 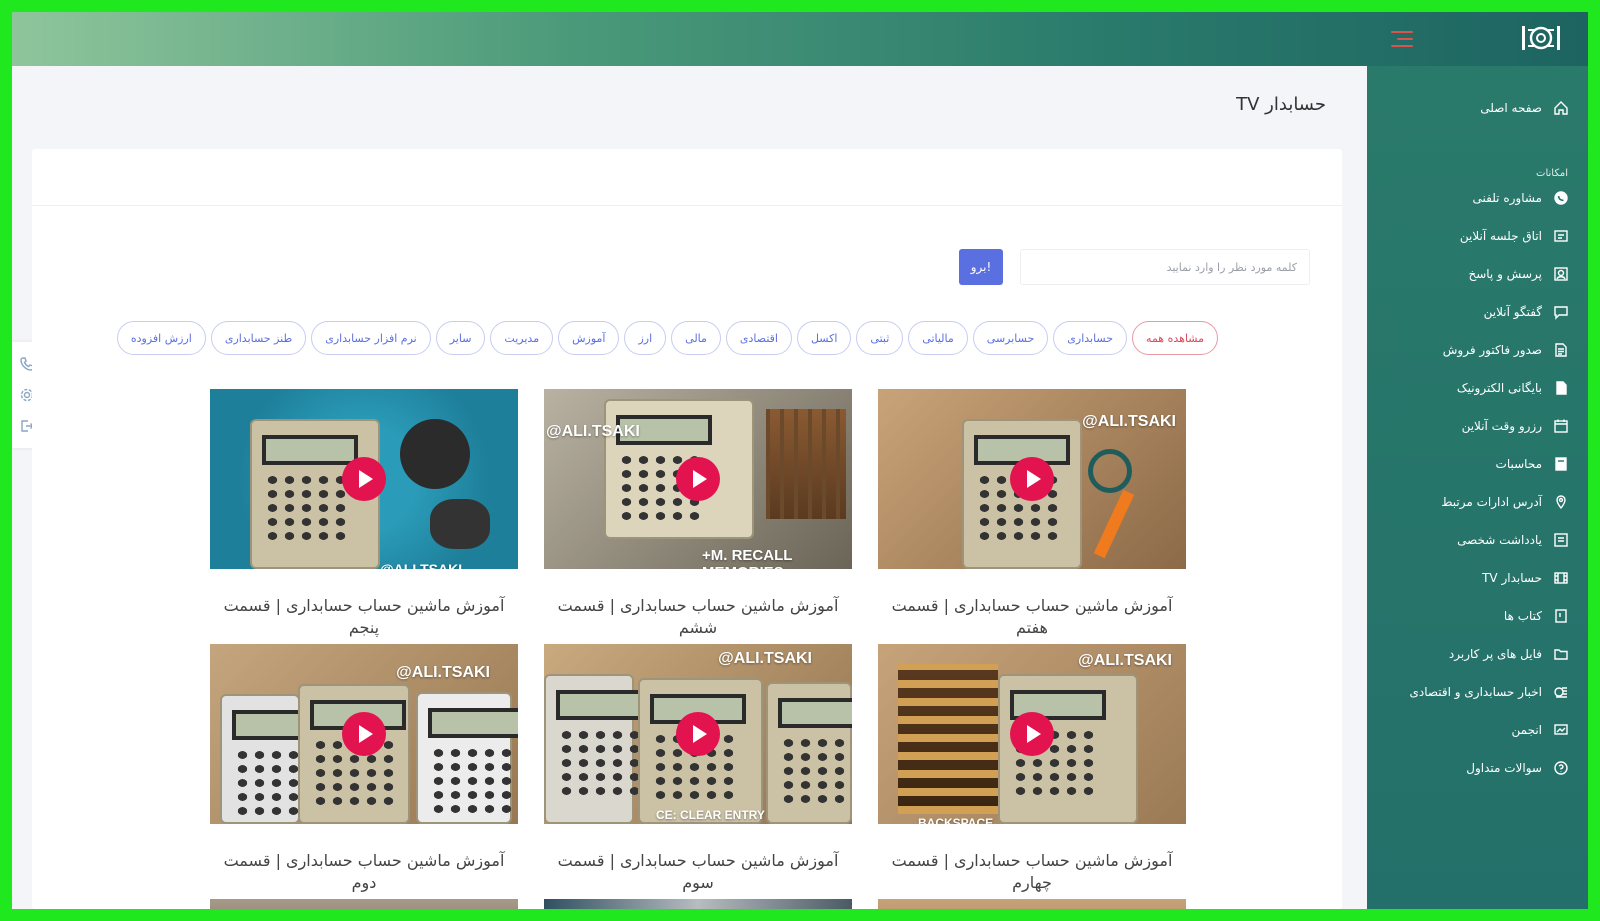 I want to click on notes-icon, so click(x=1561, y=540).